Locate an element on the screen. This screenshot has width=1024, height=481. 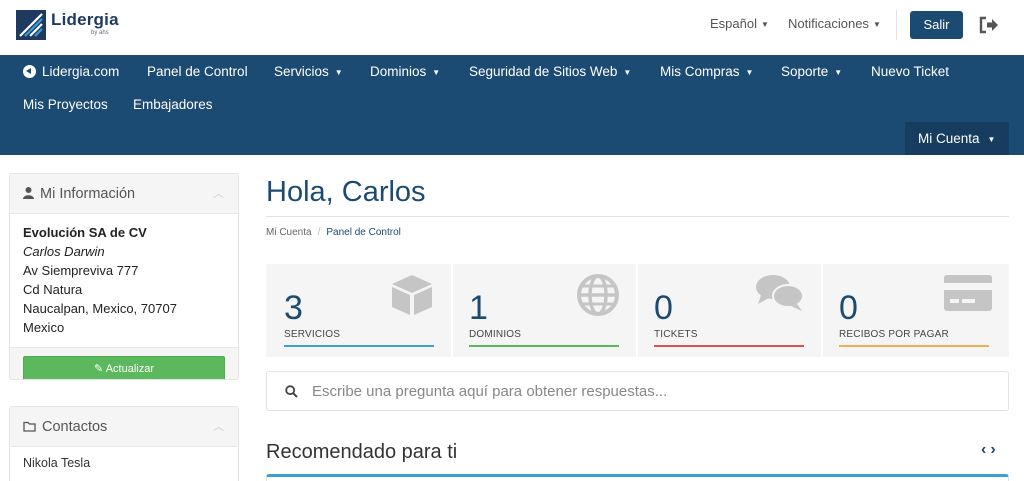
globe-icon is located at coordinates (598, 295).